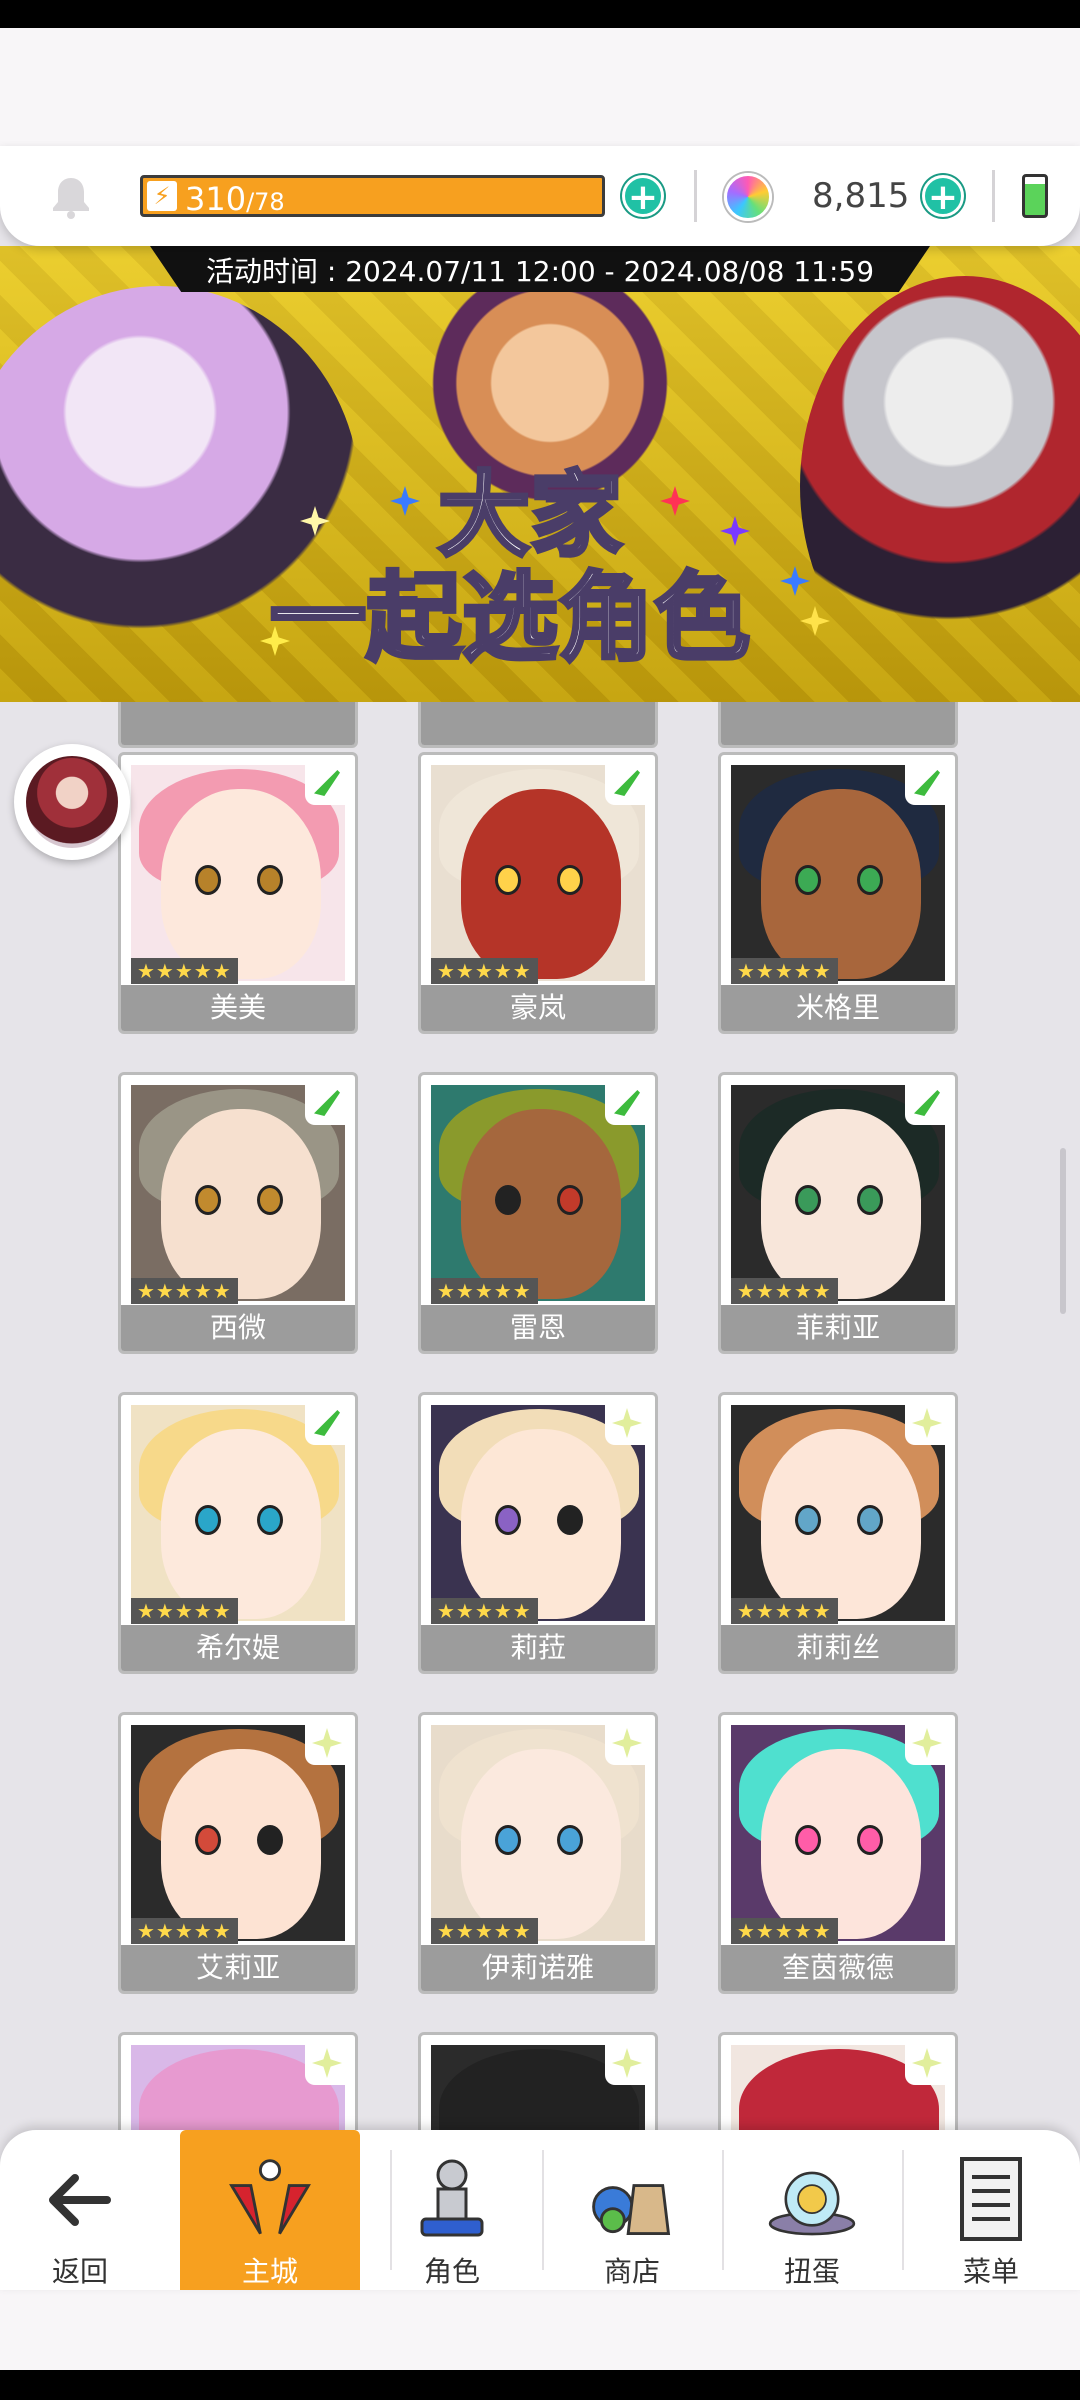 The height and width of the screenshot is (2400, 1080). Describe the element at coordinates (451, 2271) in the screenshot. I see `nav-characters-label: 角色` at that location.